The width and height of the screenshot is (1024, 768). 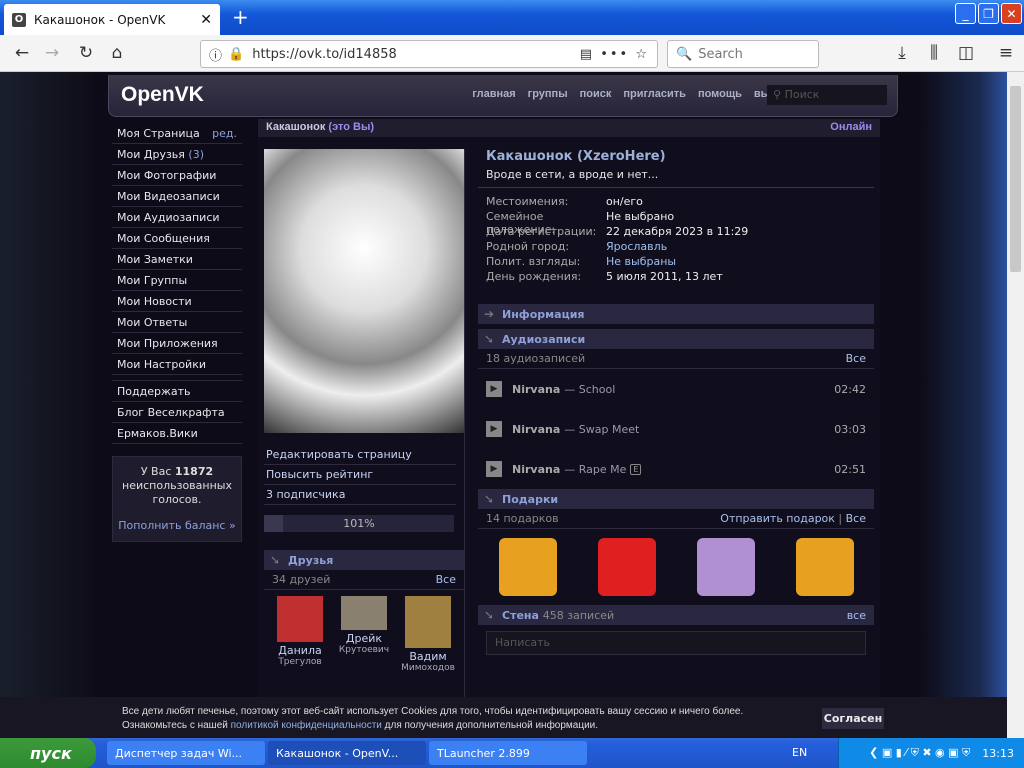 I want to click on gifts-header: Подарки, so click(x=676, y=499).